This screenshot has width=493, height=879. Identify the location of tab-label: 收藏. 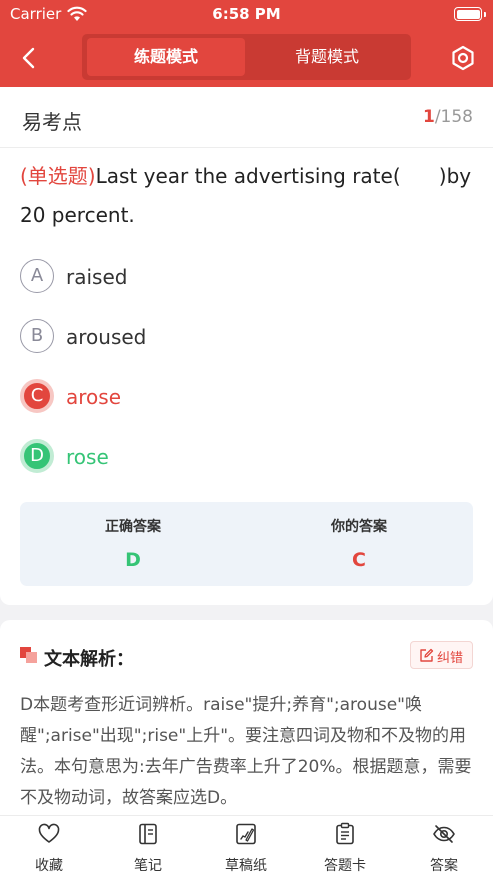
(49, 866).